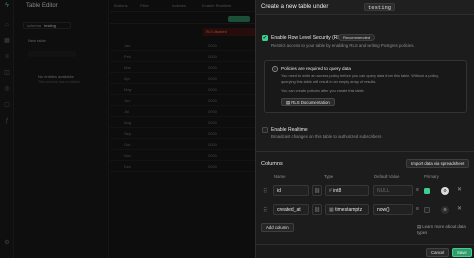 The width and height of the screenshot is (474, 258). What do you see at coordinates (265, 38) in the screenshot?
I see `rls-checkbox` at bounding box center [265, 38].